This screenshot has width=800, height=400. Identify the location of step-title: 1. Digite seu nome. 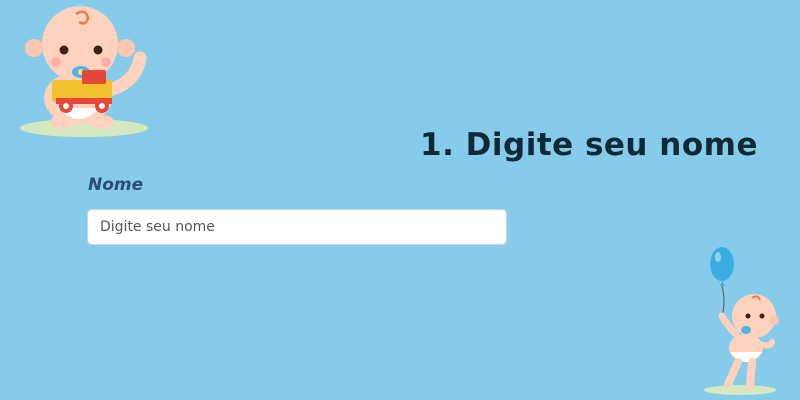
(589, 144).